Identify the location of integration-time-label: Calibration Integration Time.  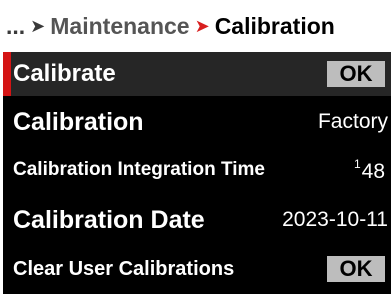
(139, 169).